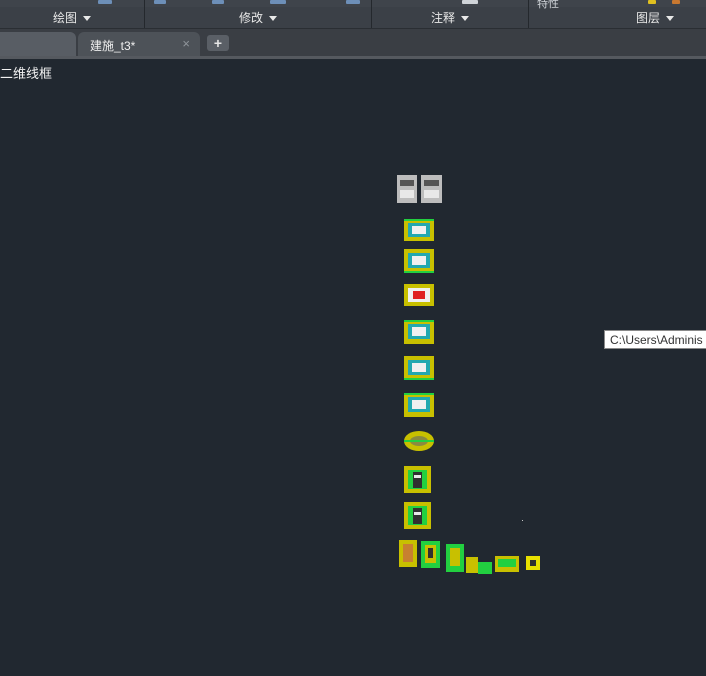 This screenshot has height=676, width=706. Describe the element at coordinates (419, 441) in the screenshot. I see `floor-plan-roof` at that location.